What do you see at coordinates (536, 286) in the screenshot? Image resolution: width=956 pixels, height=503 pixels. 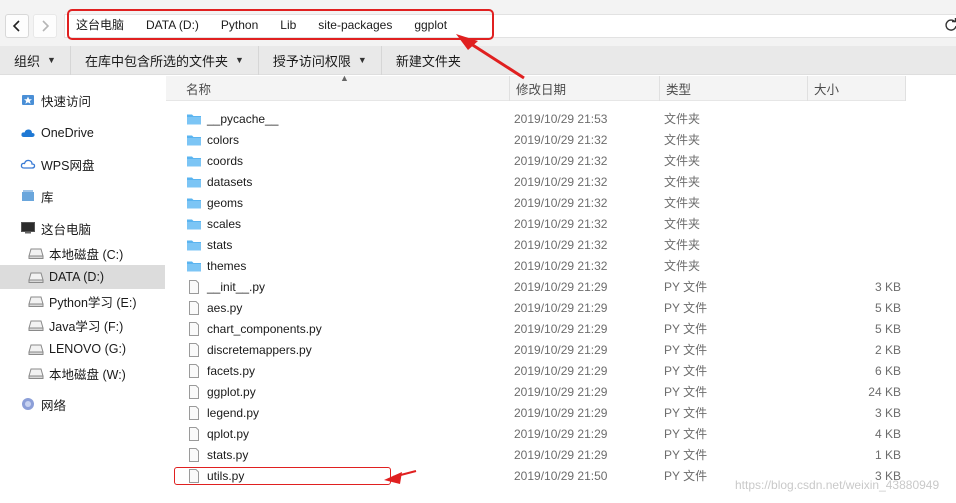 I see `file-row: __init__.py 2019/10/29 21:29 PY 文件 3 KB` at bounding box center [536, 286].